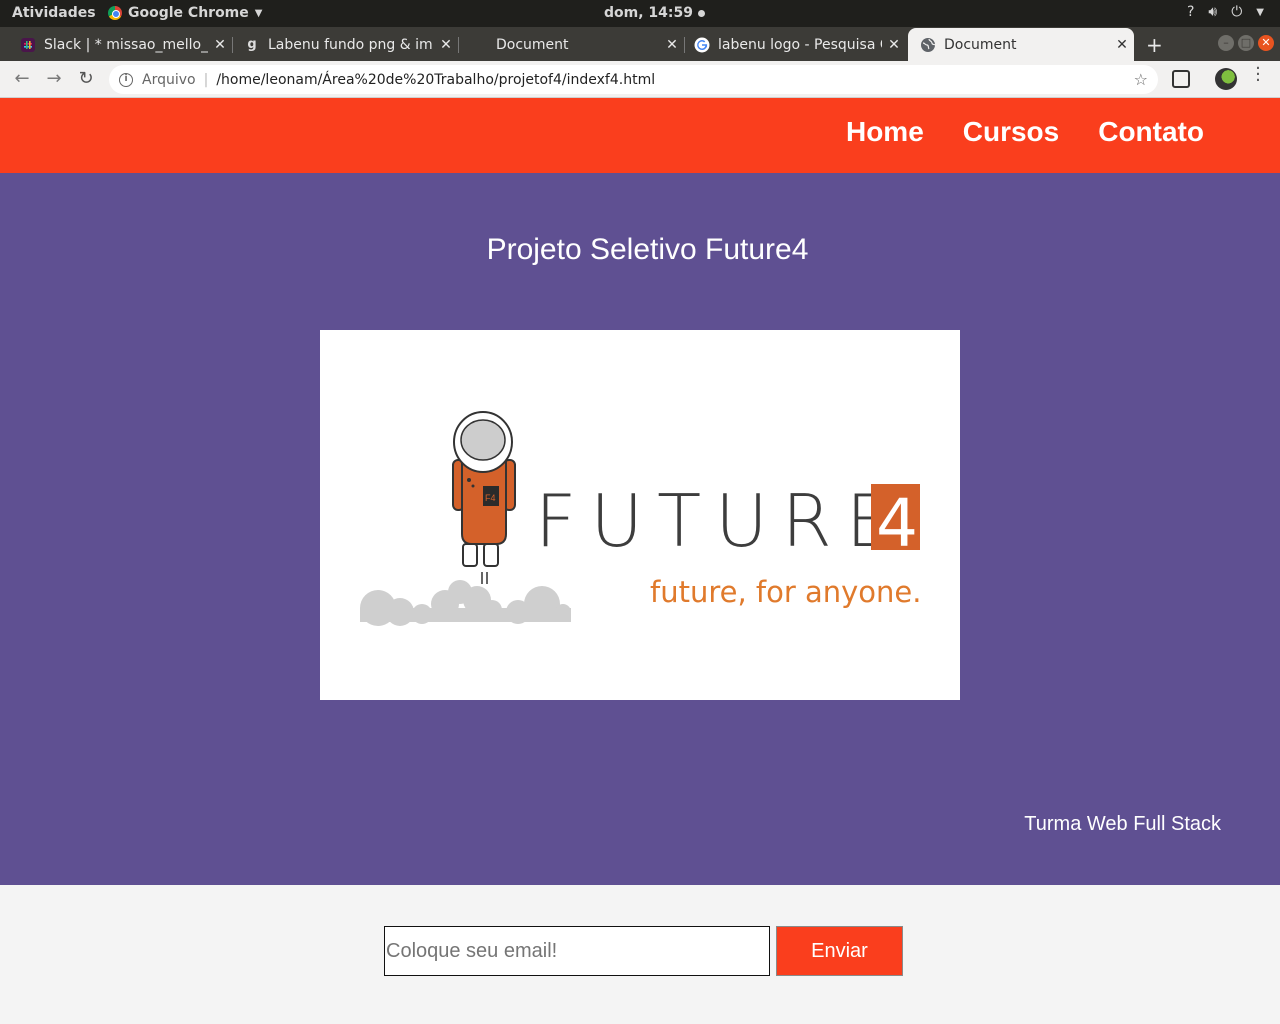 The image size is (1280, 1024). Describe the element at coordinates (1226, 43) in the screenshot. I see `minimize-icon: –` at that location.